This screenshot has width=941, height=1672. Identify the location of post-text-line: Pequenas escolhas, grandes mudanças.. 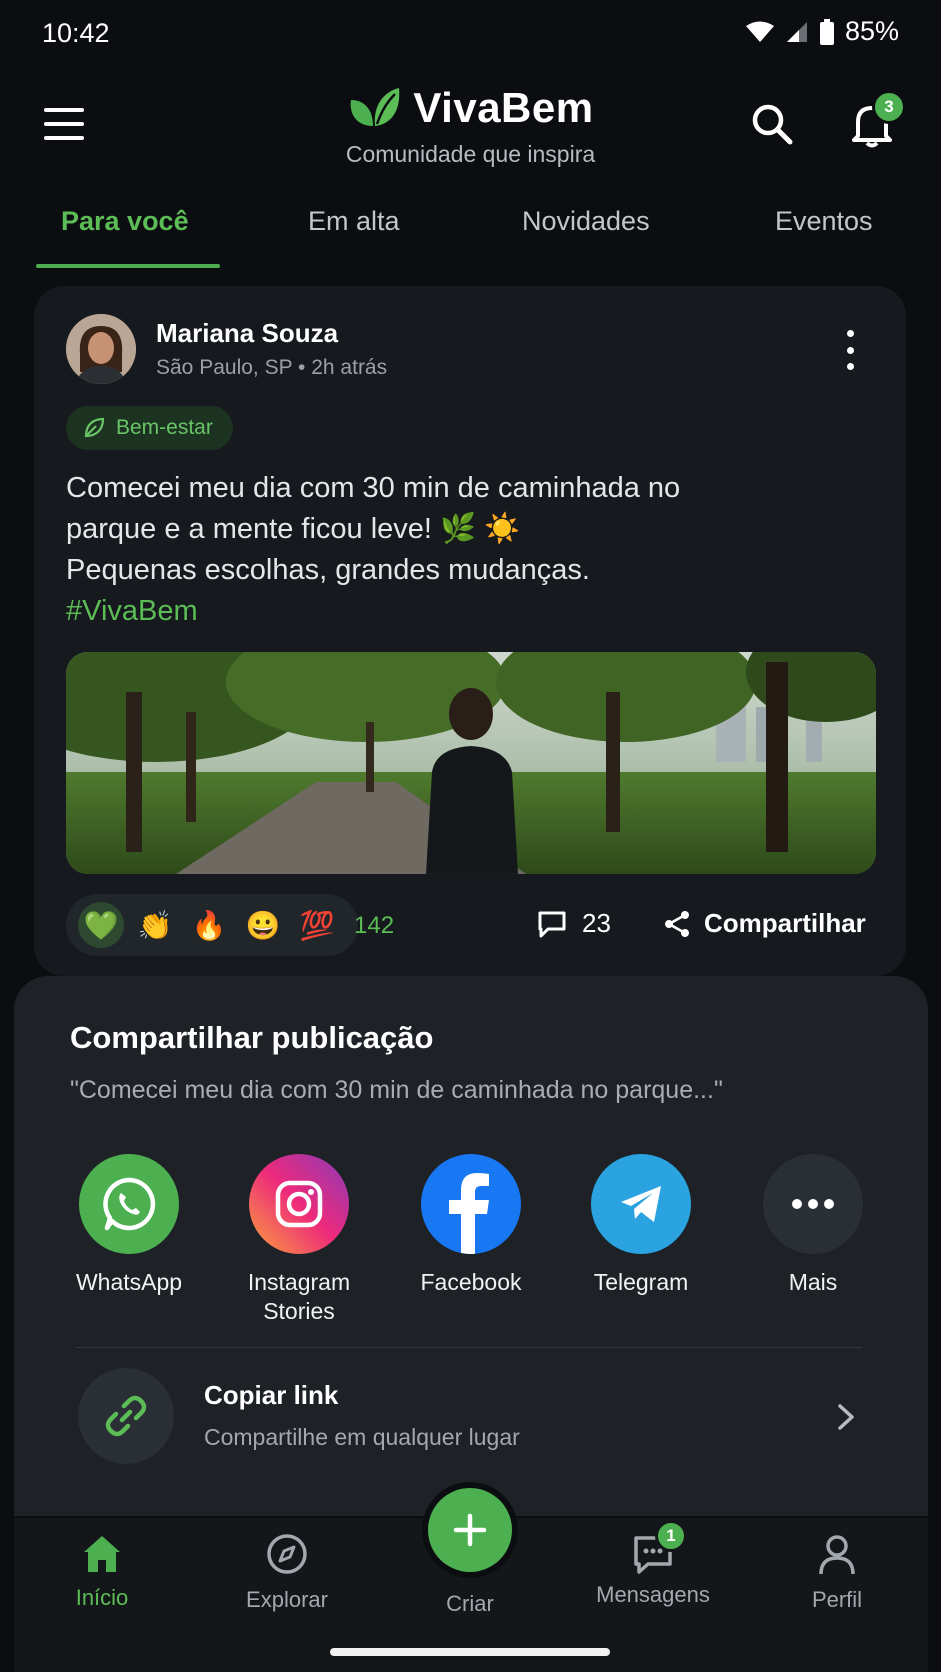
(328, 570).